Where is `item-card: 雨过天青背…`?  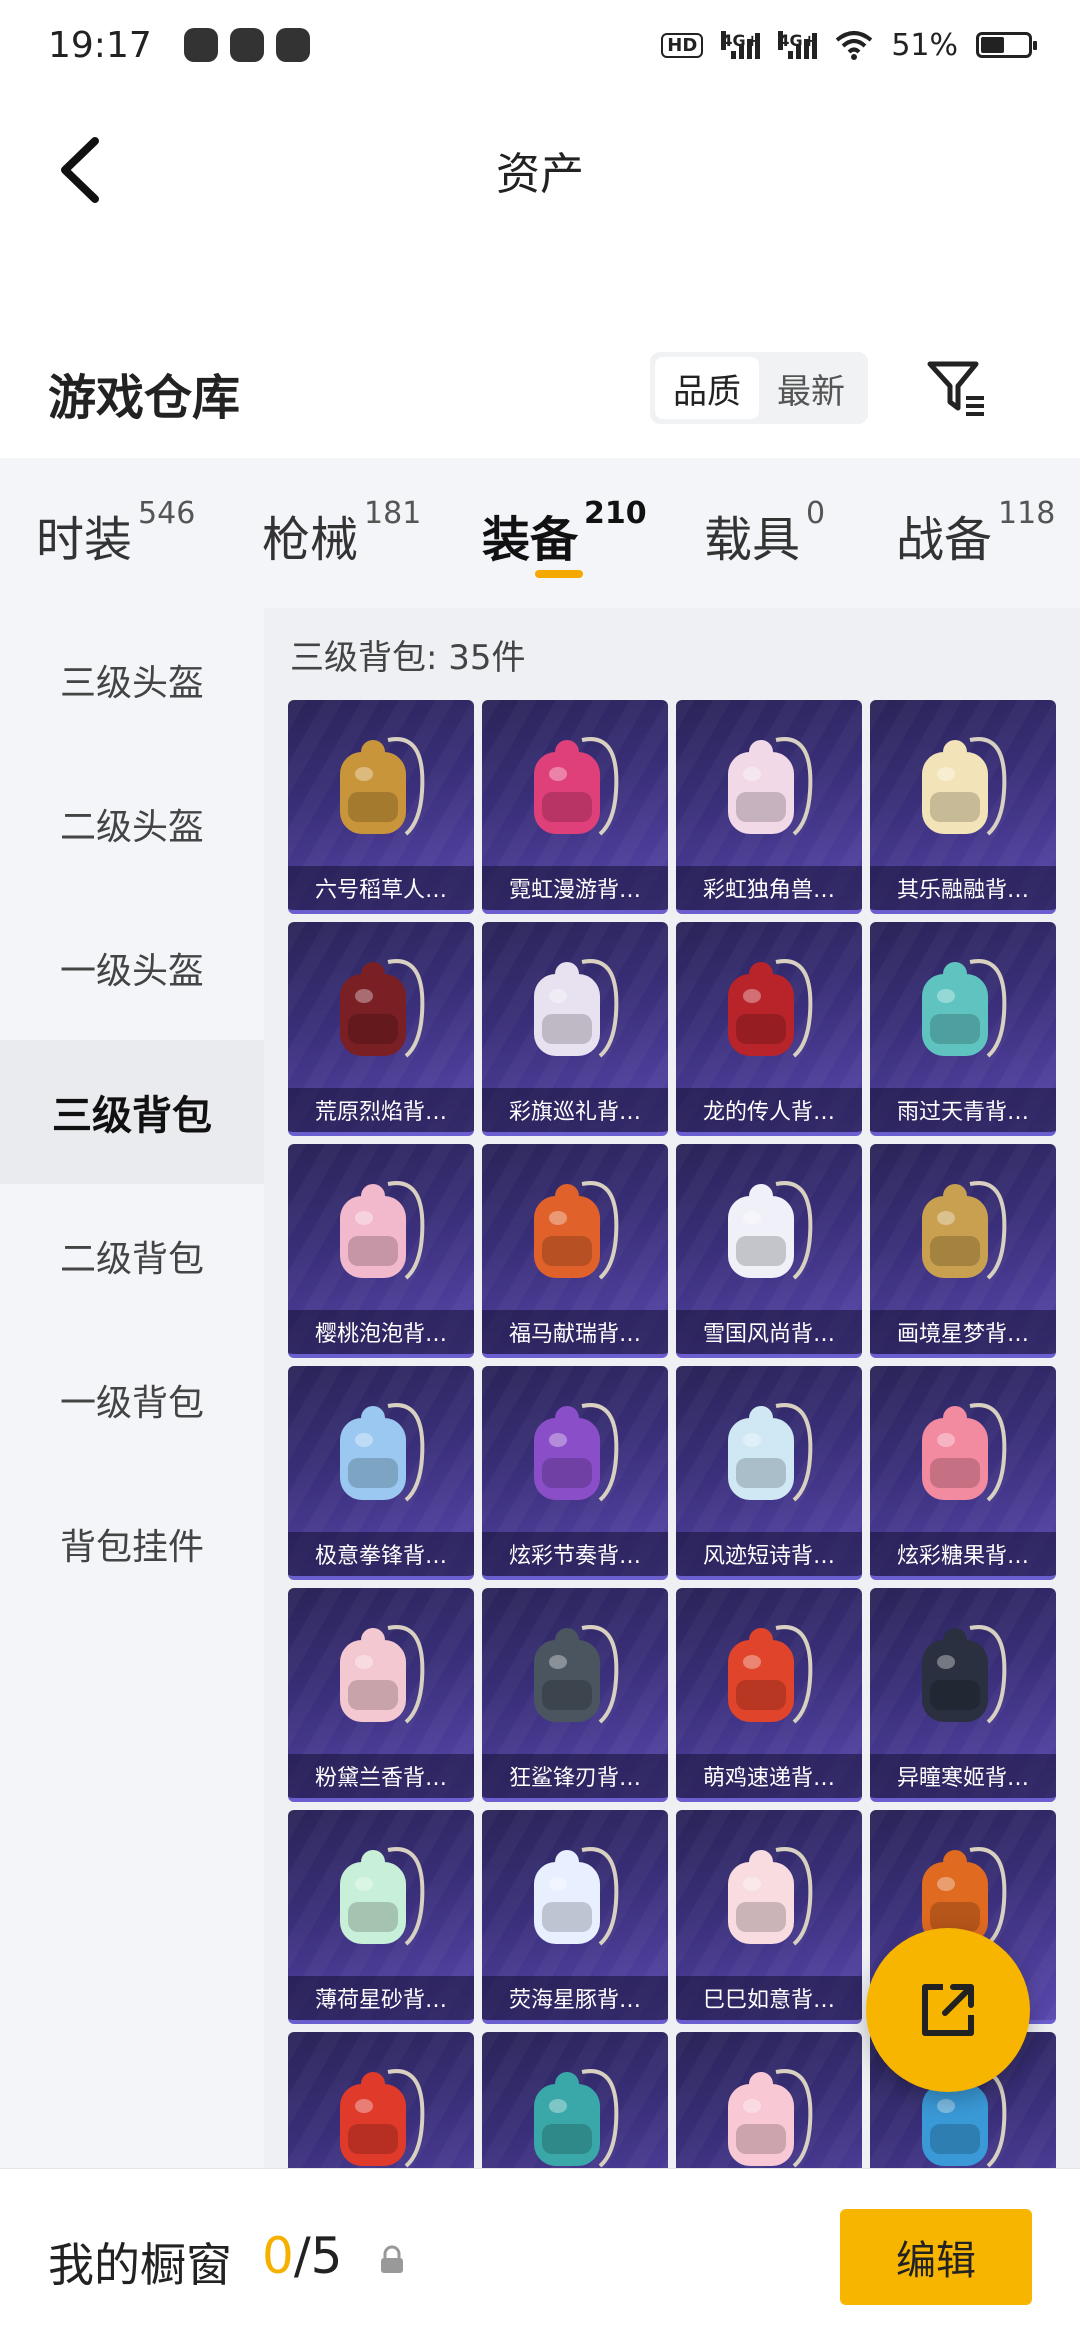
item-card: 雨过天青背… is located at coordinates (963, 1029).